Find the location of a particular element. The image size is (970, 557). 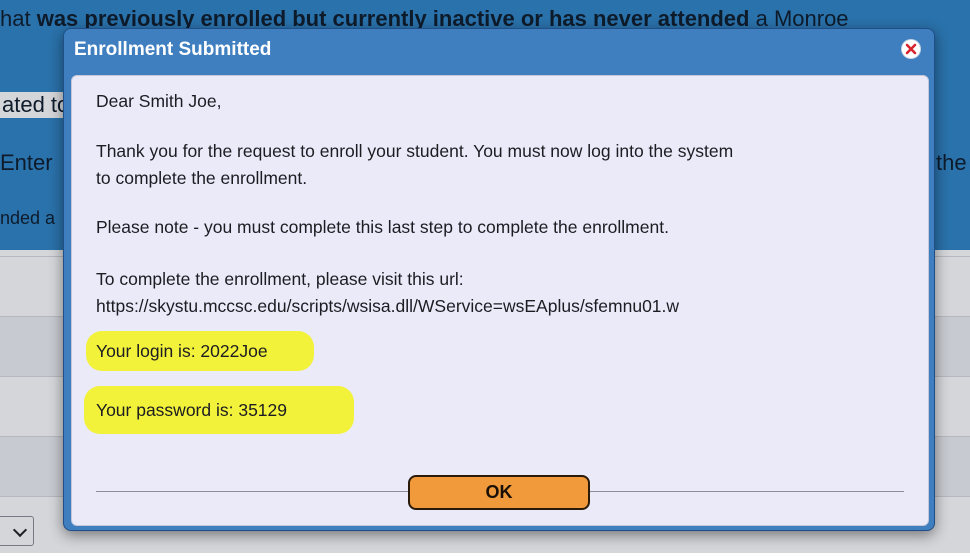

greeting-text: Dear Smith Joe, is located at coordinates (159, 101).